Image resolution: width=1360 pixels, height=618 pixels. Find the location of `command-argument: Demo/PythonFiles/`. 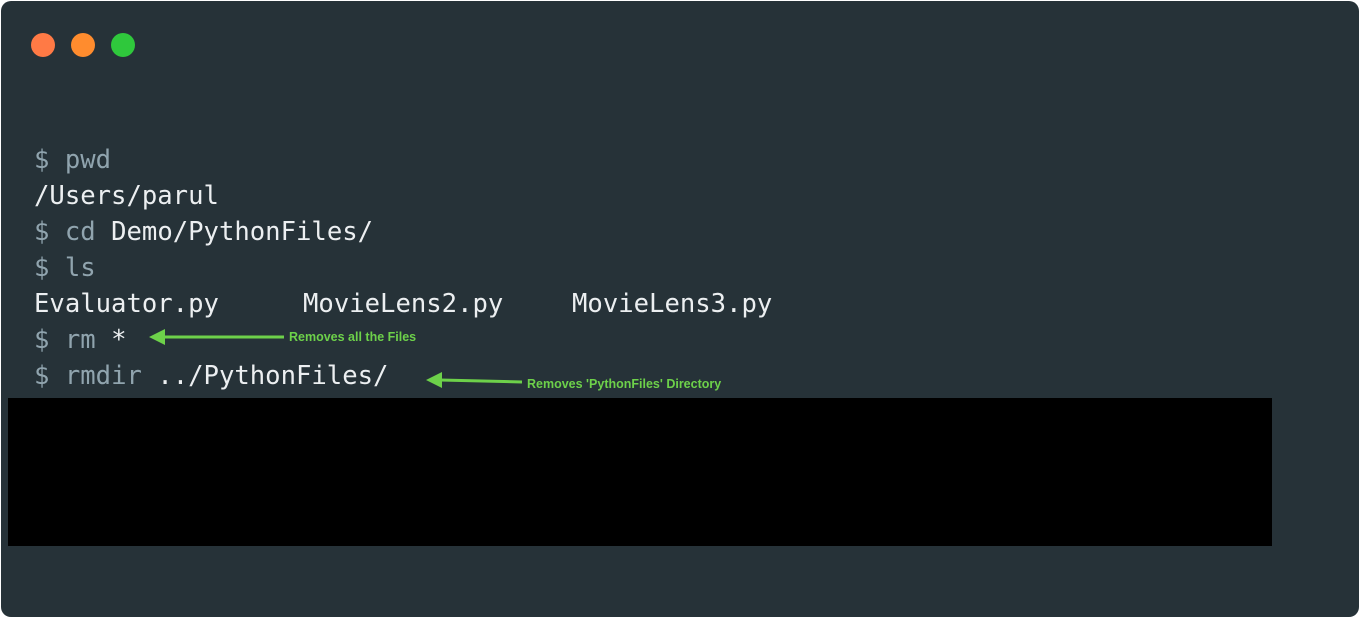

command-argument: Demo/PythonFiles/ is located at coordinates (242, 232).